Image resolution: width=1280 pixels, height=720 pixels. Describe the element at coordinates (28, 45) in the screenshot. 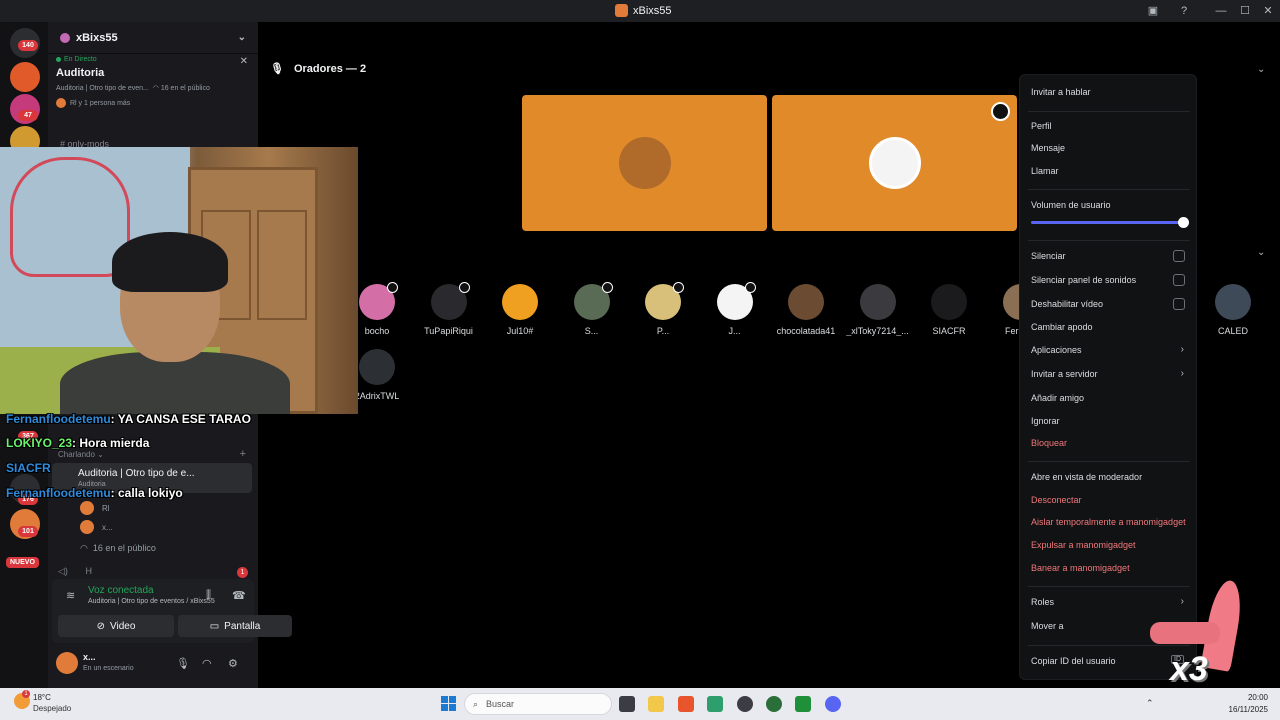

I see `home-badge: 140` at that location.